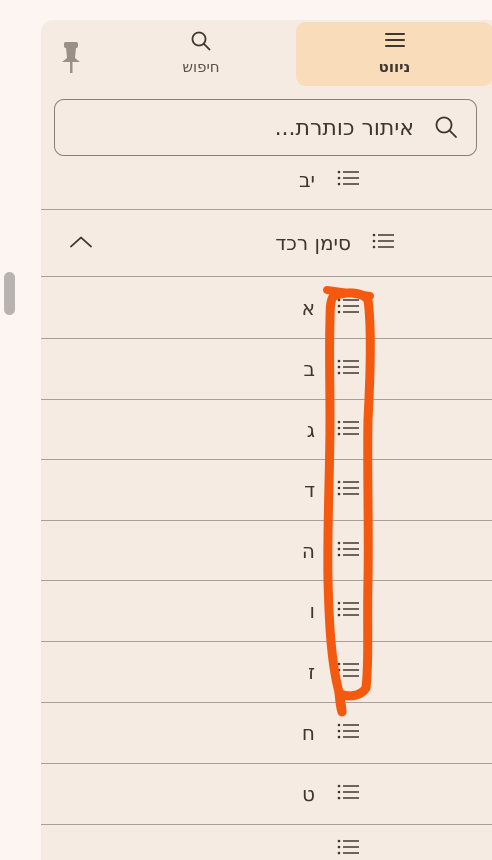 The width and height of the screenshot is (492, 860). Describe the element at coordinates (312, 611) in the screenshot. I see `list-item-label: ו` at that location.